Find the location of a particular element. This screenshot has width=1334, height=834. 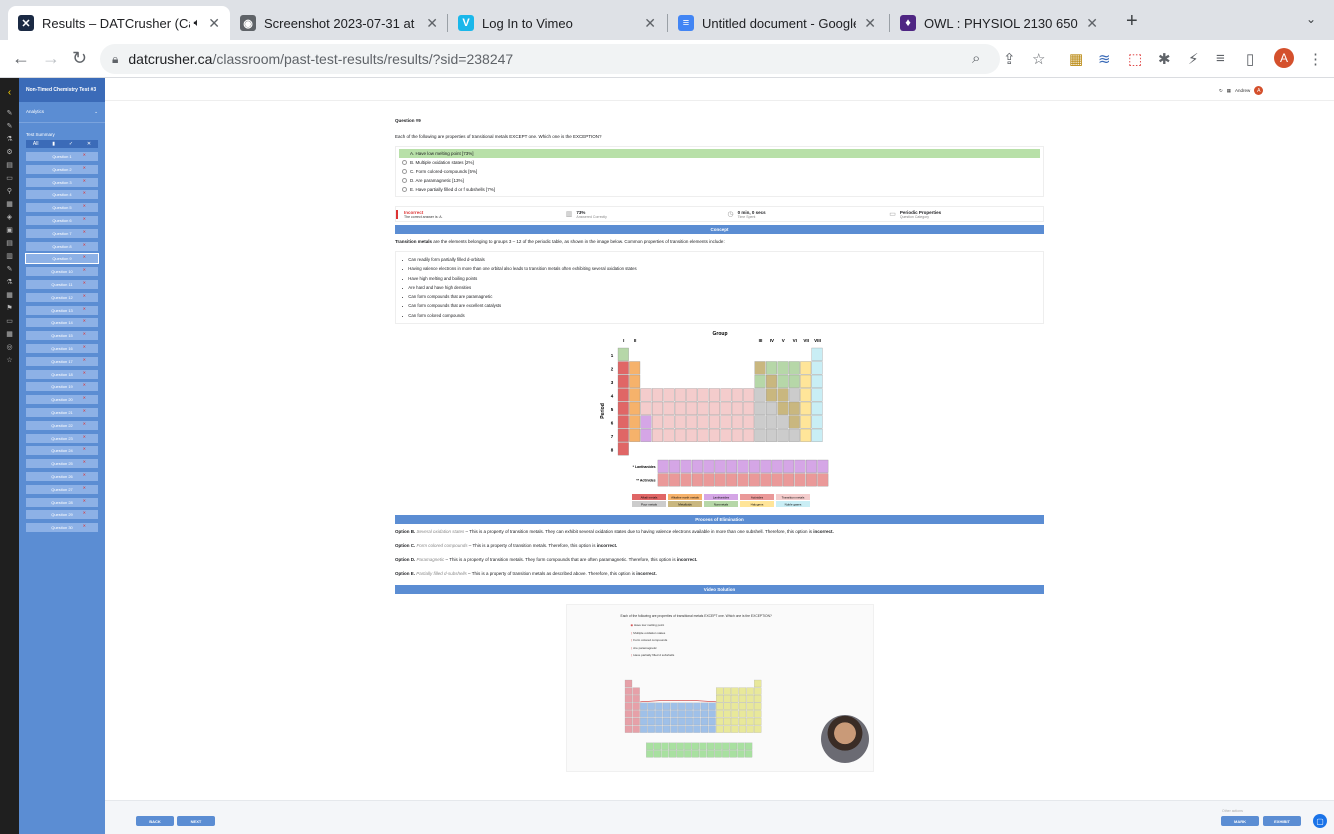

sidebar-question-25: Question 25 ✕ is located at coordinates (62, 464).